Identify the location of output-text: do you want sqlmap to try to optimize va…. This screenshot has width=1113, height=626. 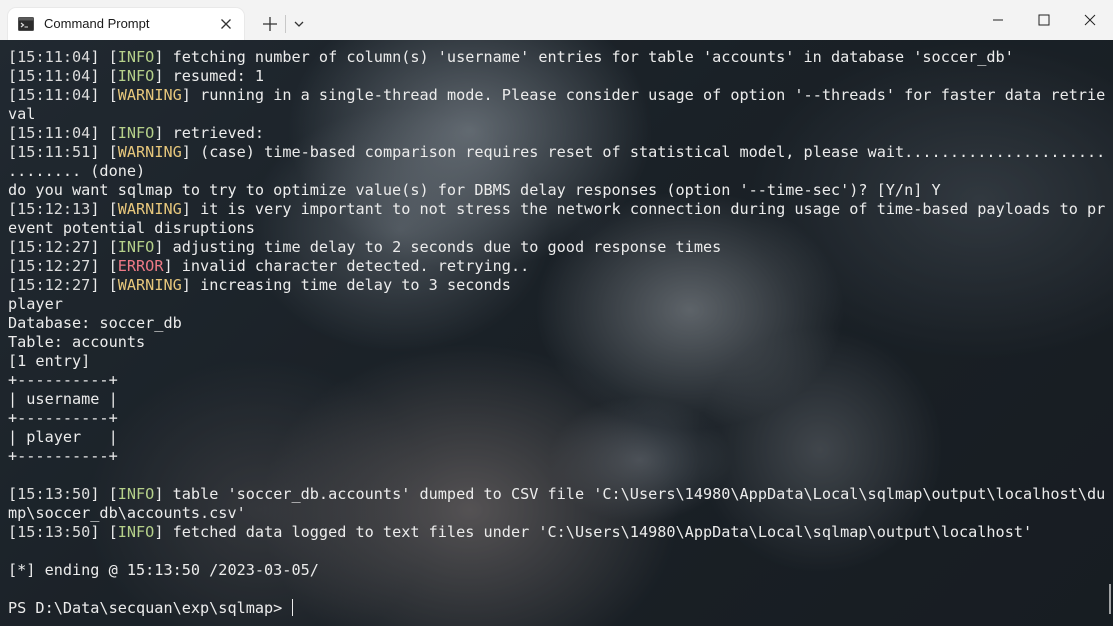
(474, 190).